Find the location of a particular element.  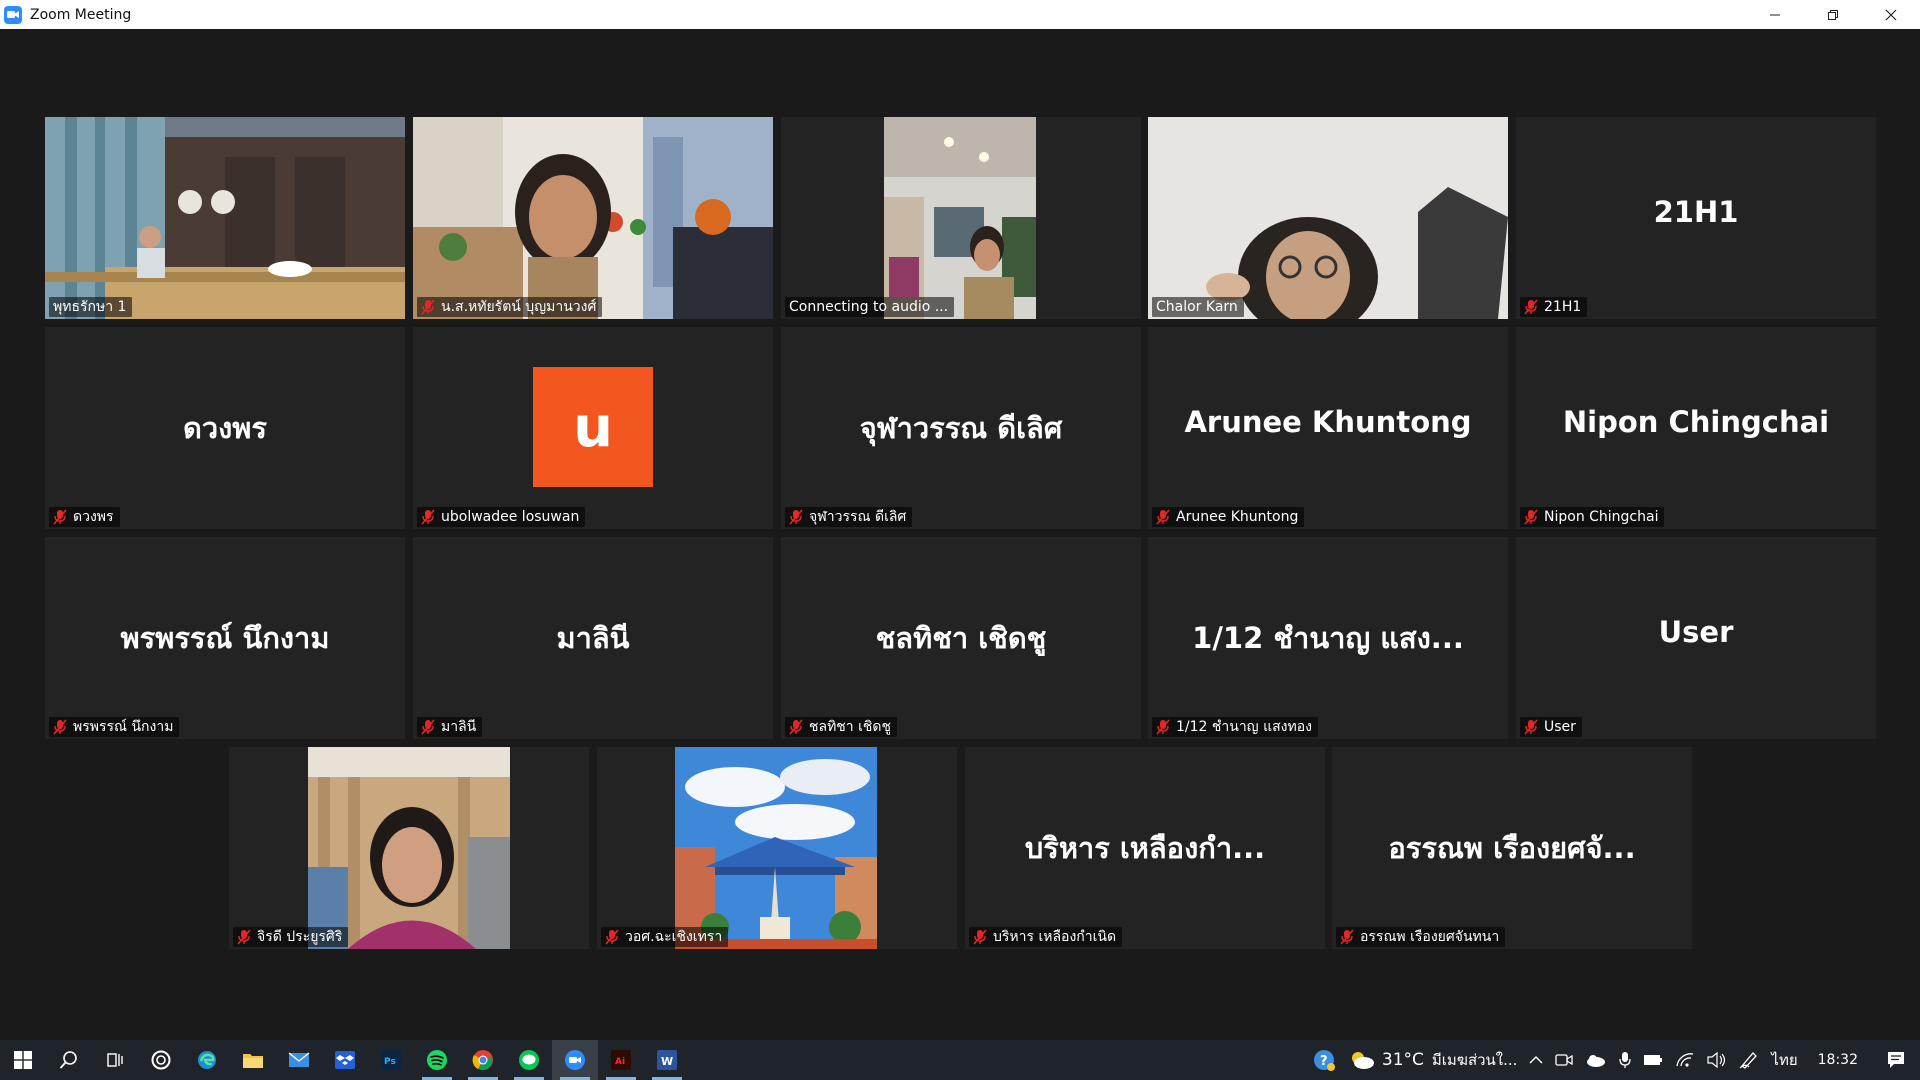

taskbar-app-illustrator: Ai is located at coordinates (621, 1060).